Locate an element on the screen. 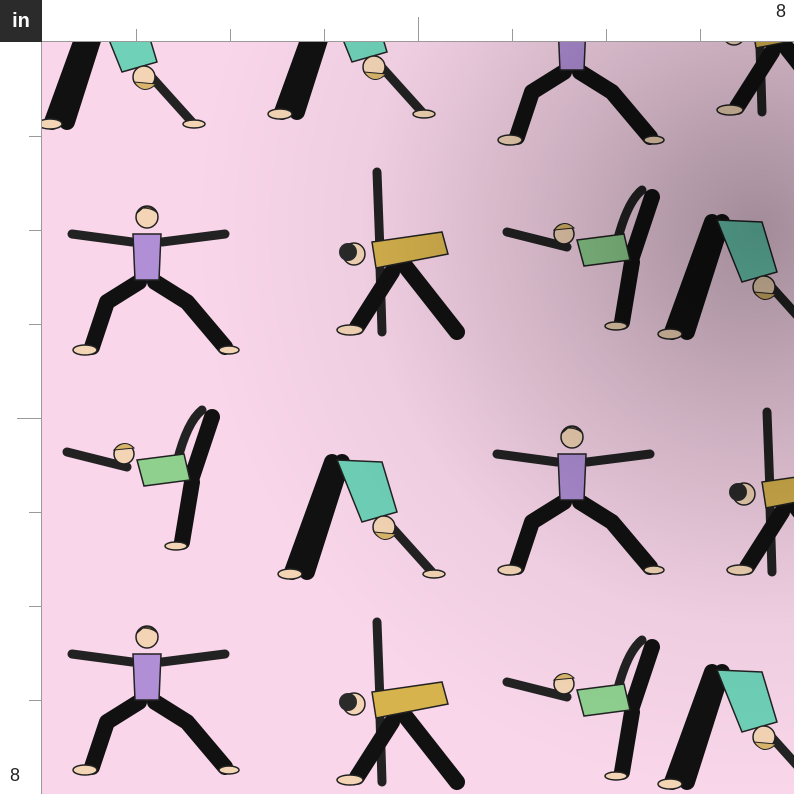  left-ruler-end-label: 8 is located at coordinates (15, 775).